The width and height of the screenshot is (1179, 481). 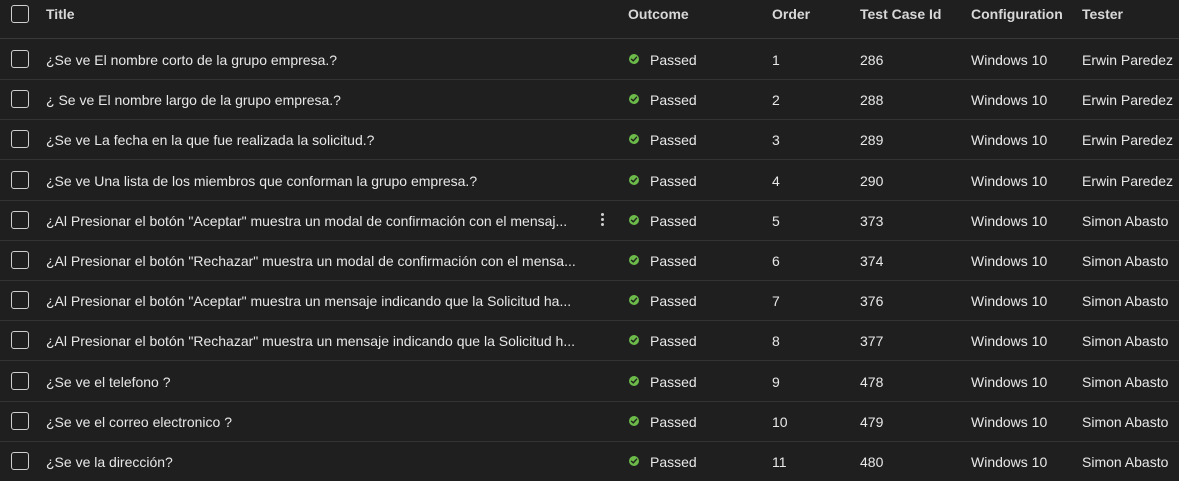 I want to click on column-header-test-case-id: Test Case Id, so click(x=900, y=14).